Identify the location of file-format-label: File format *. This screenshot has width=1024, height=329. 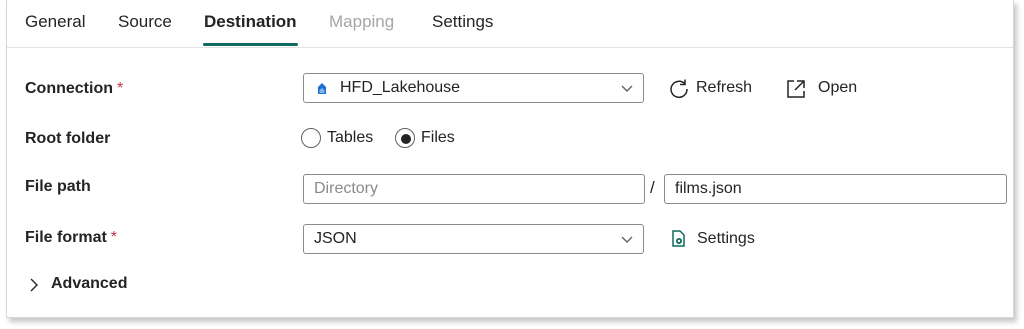
(71, 238).